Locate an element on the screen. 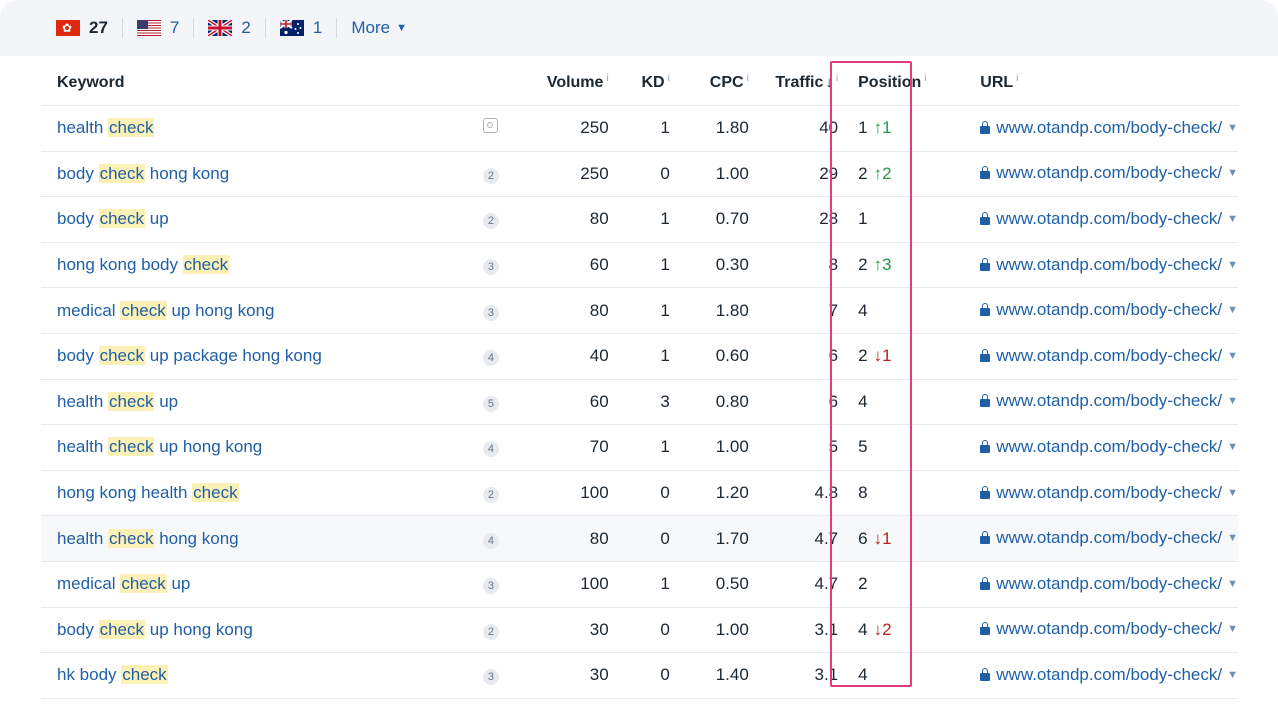  serp-features-badge: 5 is located at coordinates (490, 403).